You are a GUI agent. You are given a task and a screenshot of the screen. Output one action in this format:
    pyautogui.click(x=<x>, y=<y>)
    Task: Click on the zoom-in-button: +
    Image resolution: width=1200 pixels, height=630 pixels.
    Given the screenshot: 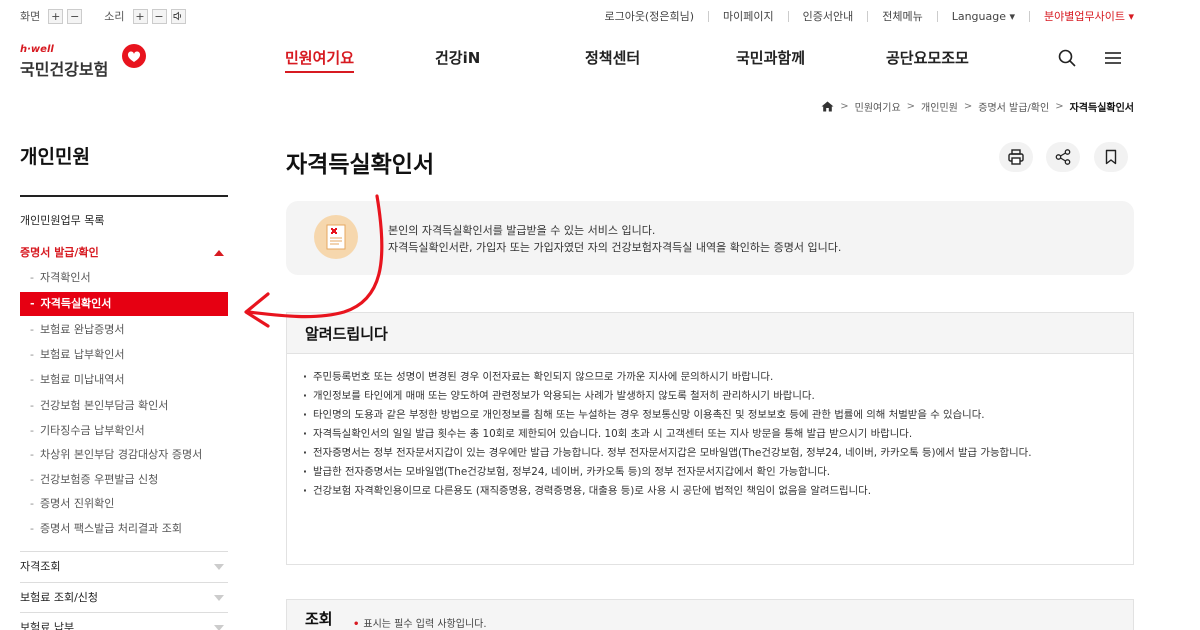 What is the action you would take?
    pyautogui.click(x=56, y=16)
    